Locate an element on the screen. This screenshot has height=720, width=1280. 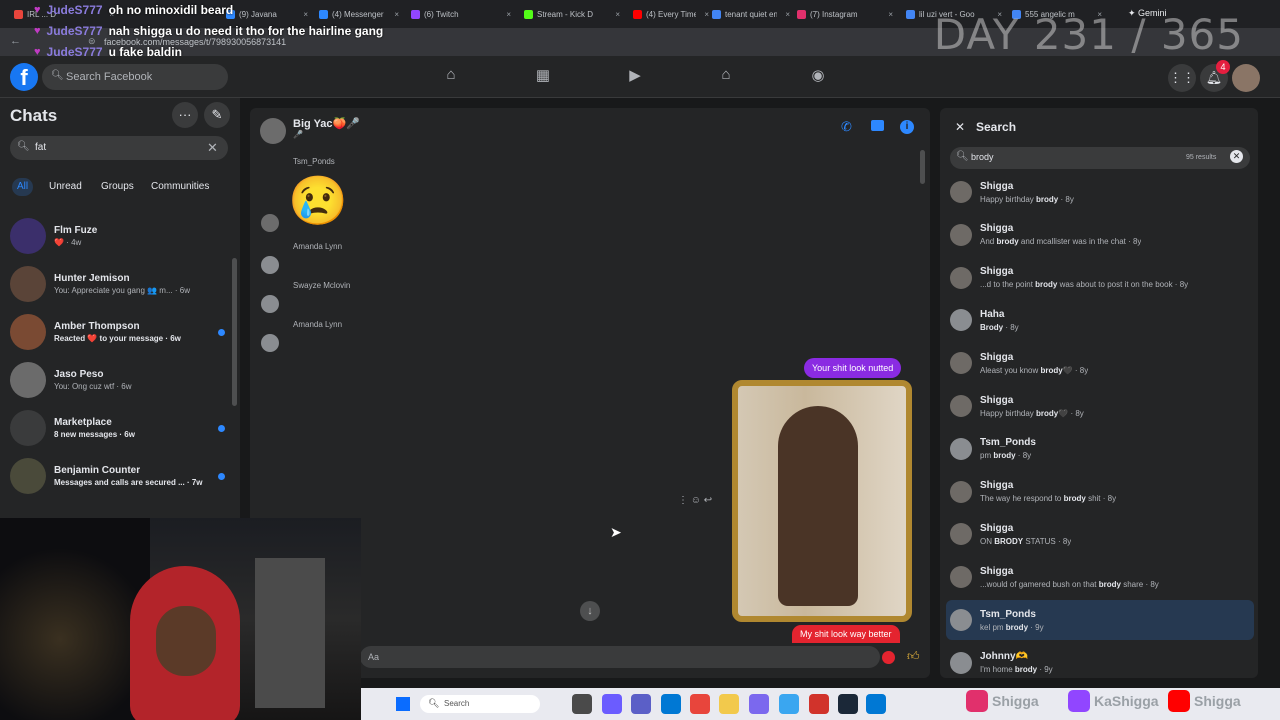
chat-item: Flm Fuze ❤️ · 4w is located at coordinates (117, 236).